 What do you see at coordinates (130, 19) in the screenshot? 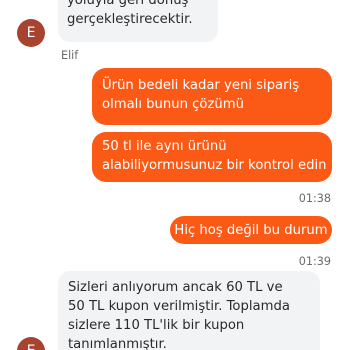
I see `message-line: gerçekleştirecektir.` at bounding box center [130, 19].